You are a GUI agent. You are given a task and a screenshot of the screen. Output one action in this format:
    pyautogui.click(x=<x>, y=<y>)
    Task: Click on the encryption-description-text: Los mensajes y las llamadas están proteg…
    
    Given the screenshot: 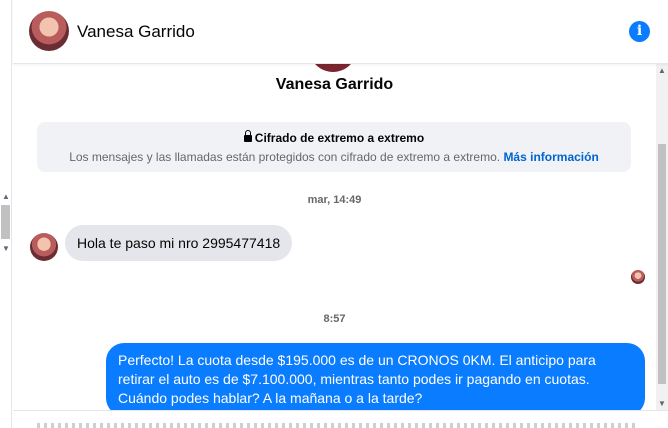 What is the action you would take?
    pyautogui.click(x=285, y=157)
    